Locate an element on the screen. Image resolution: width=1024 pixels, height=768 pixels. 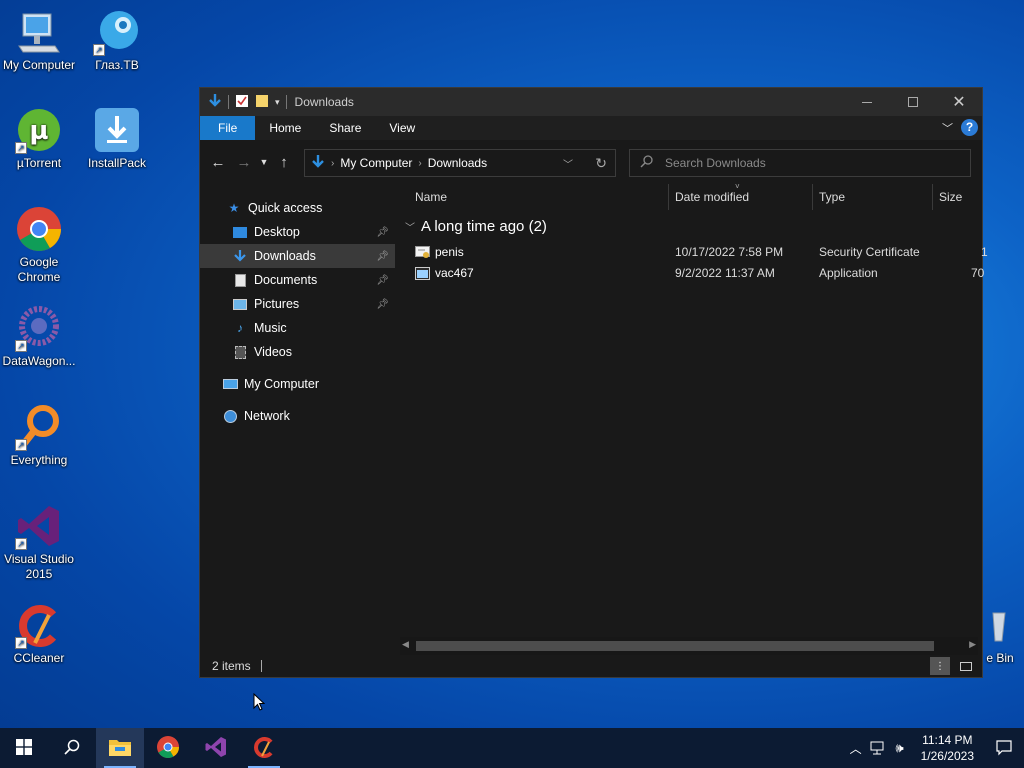
search-button is located at coordinates (72, 748).